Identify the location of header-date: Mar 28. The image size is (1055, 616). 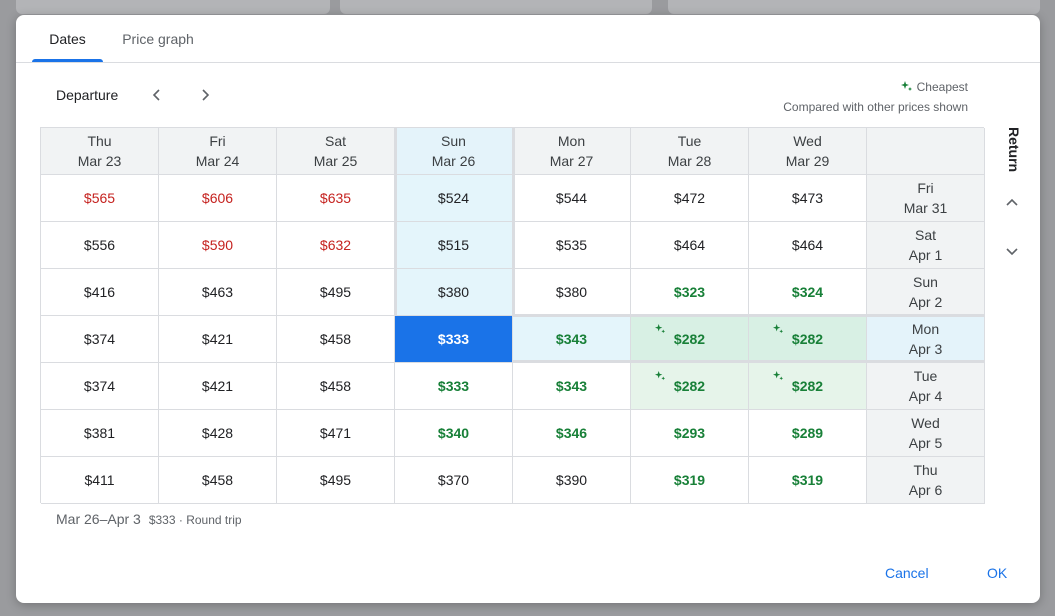
(689, 161).